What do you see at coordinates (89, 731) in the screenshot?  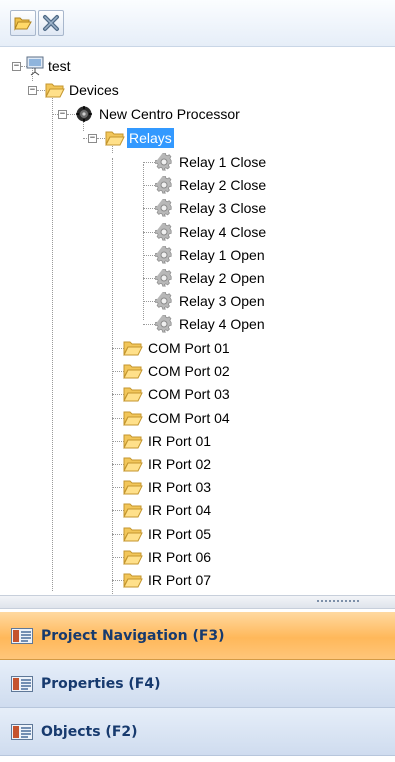 I see `pane-label: Objects (F2)` at bounding box center [89, 731].